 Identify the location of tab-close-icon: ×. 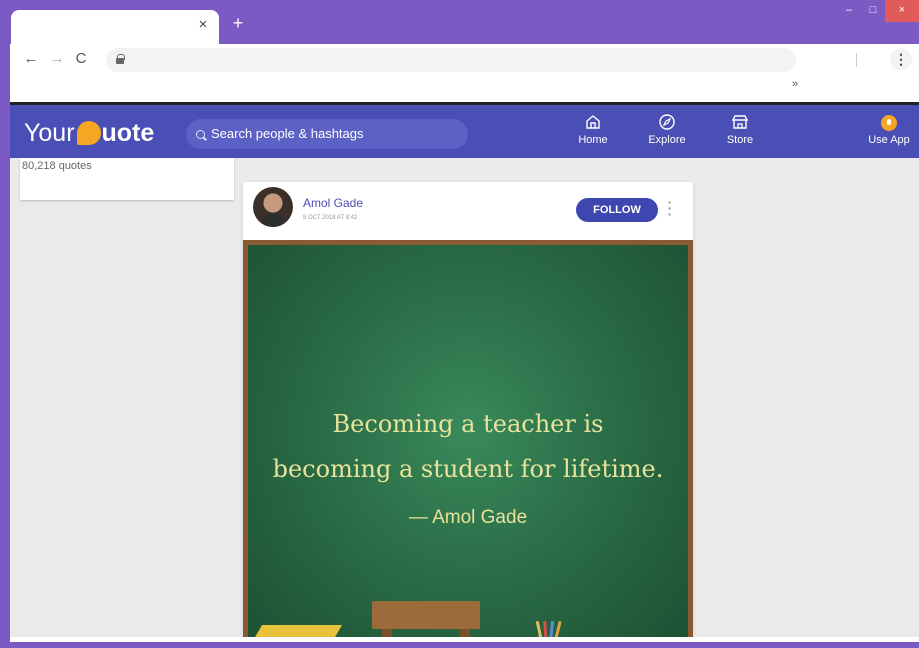
(203, 25).